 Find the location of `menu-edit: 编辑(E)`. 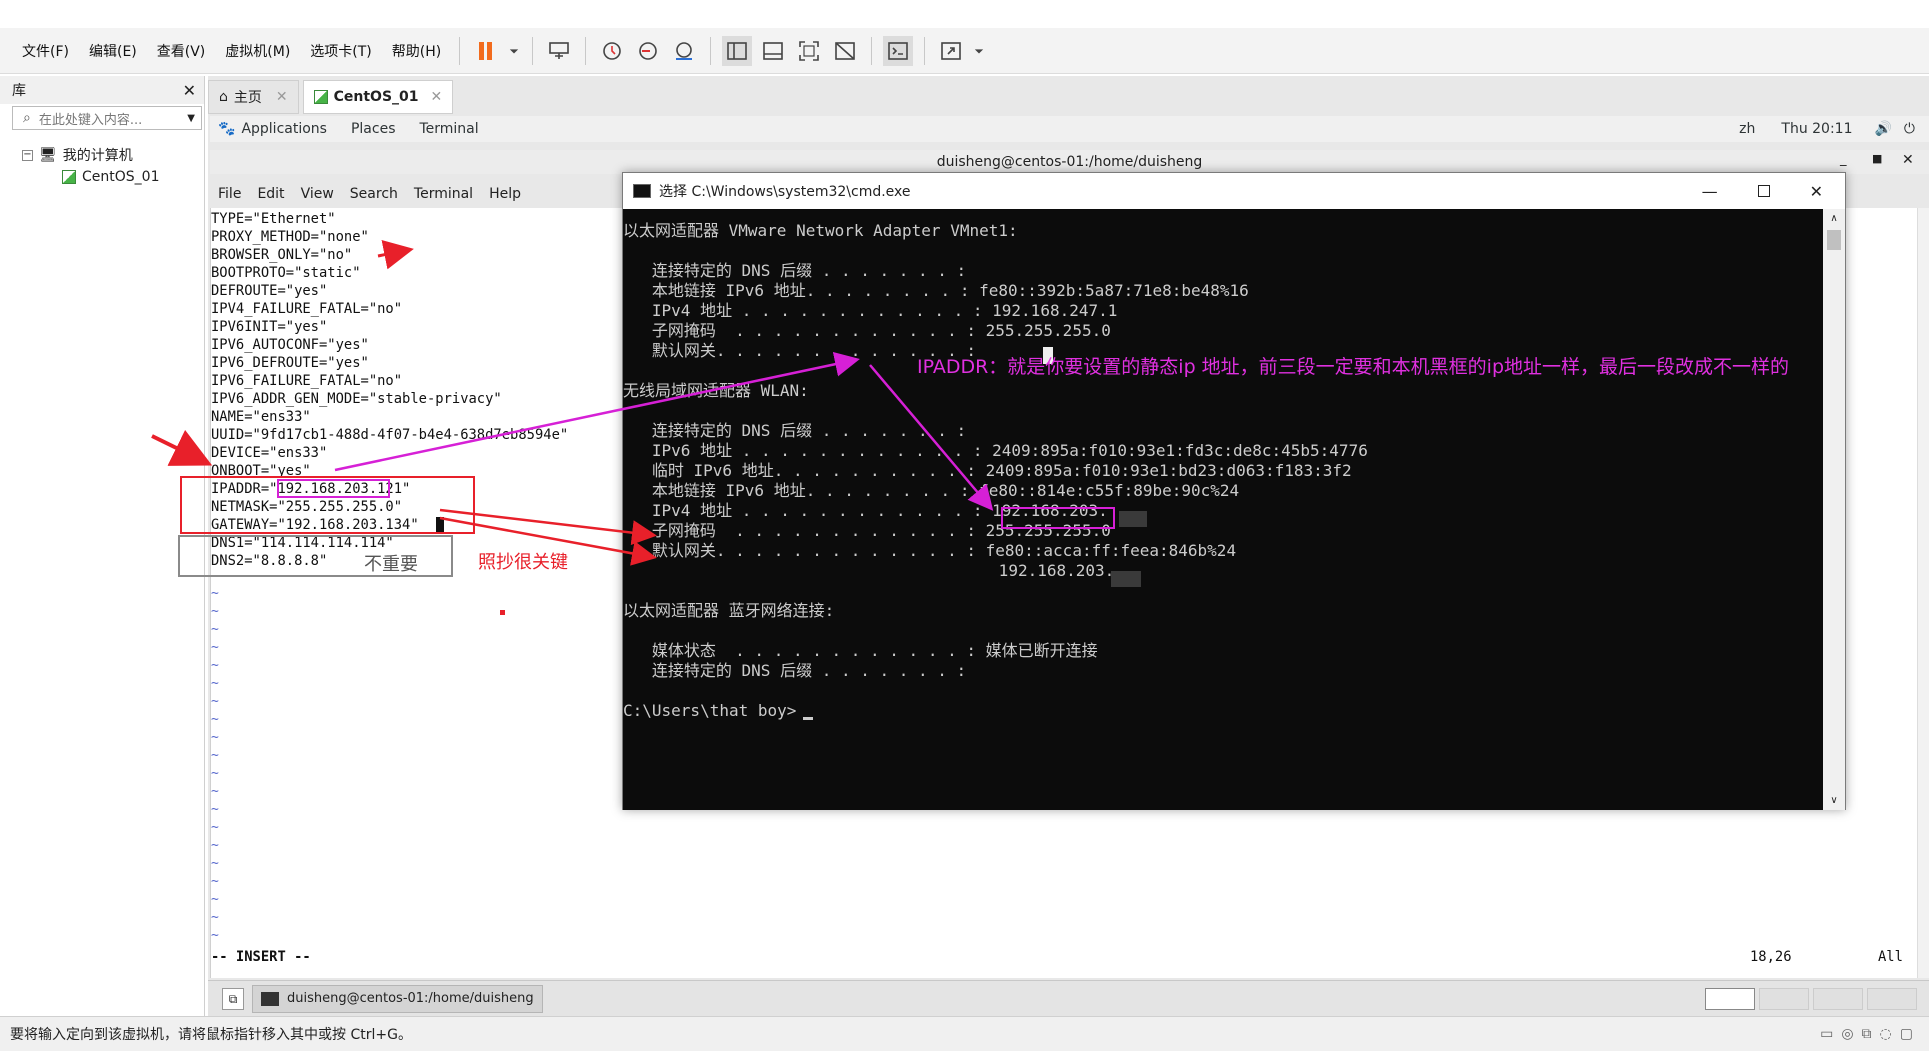

menu-edit: 编辑(E) is located at coordinates (113, 51).